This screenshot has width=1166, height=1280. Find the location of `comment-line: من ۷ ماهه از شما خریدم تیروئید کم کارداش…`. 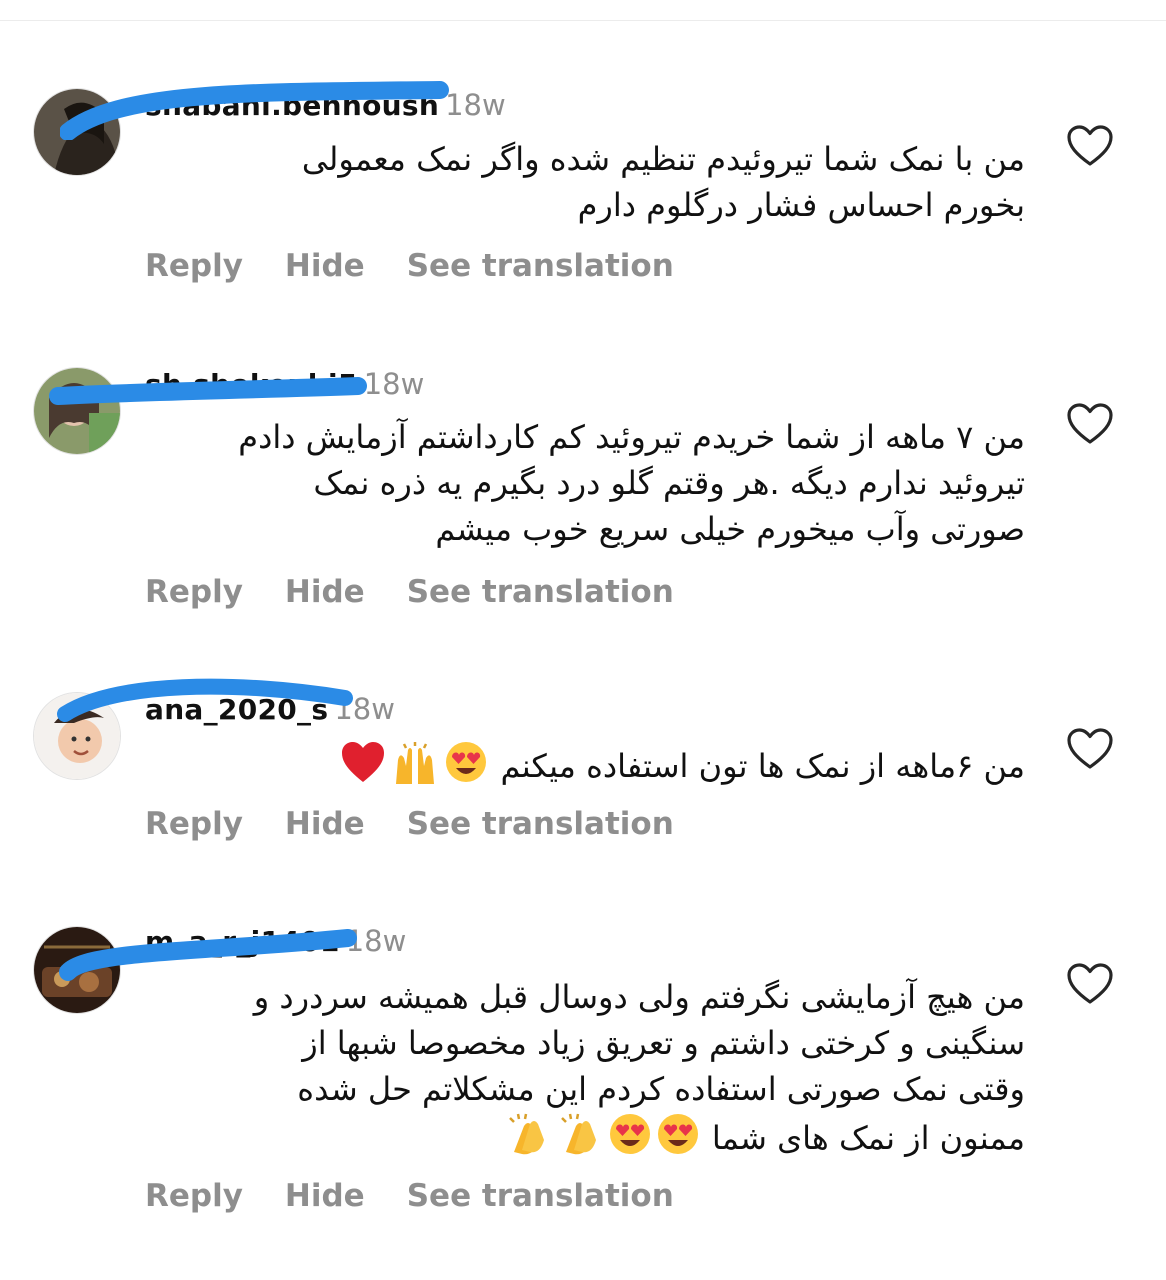

comment-line: من ۷ ماهه از شما خریدم تیروئید کم کارداش… is located at coordinates (631, 437).